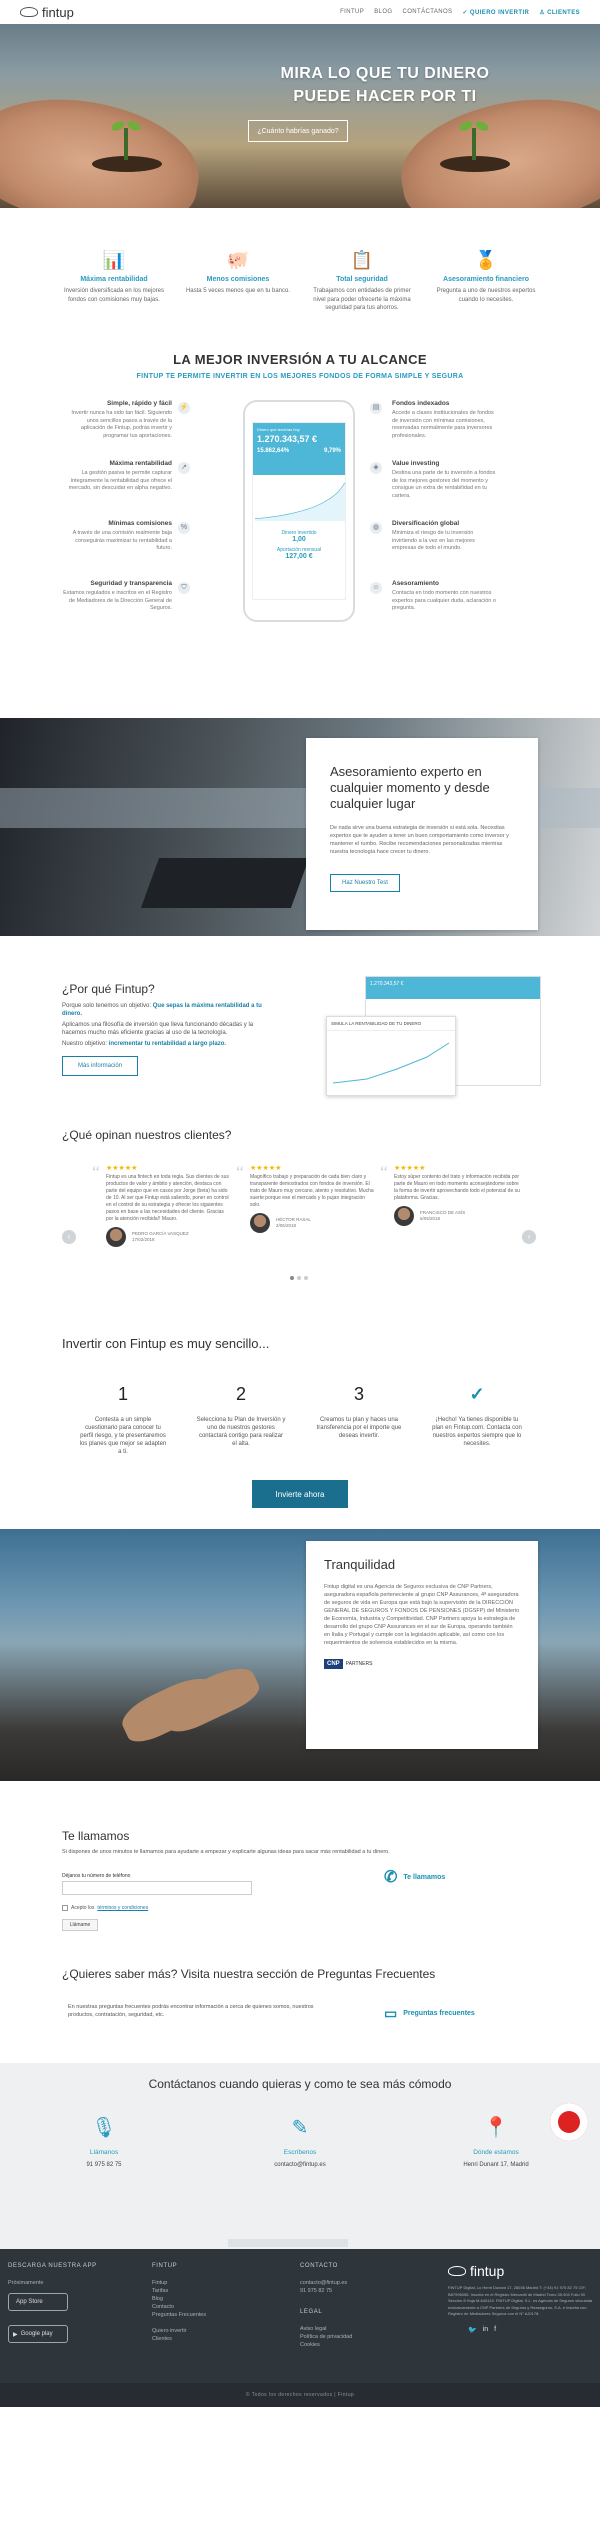  I want to click on hero-title: MIRA LO QUE TU DINERO PUEDE HACER POR TI, so click(385, 85).